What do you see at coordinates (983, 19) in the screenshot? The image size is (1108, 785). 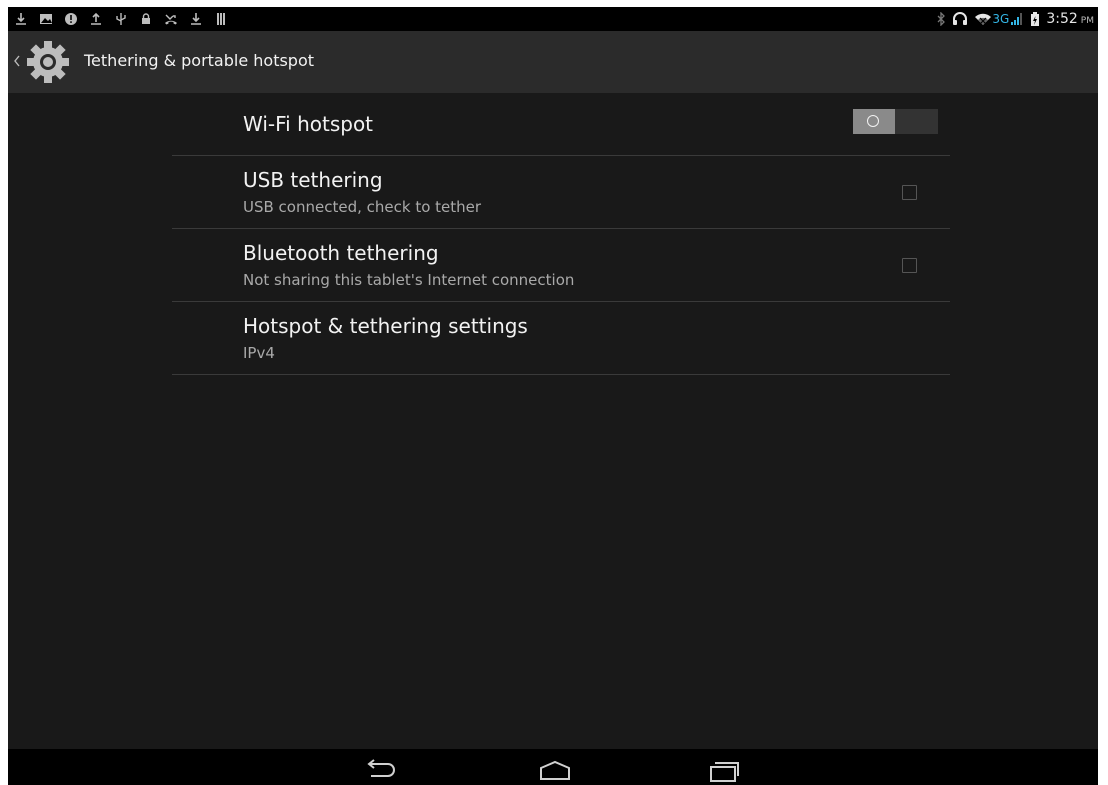 I see `wifi-icon` at bounding box center [983, 19].